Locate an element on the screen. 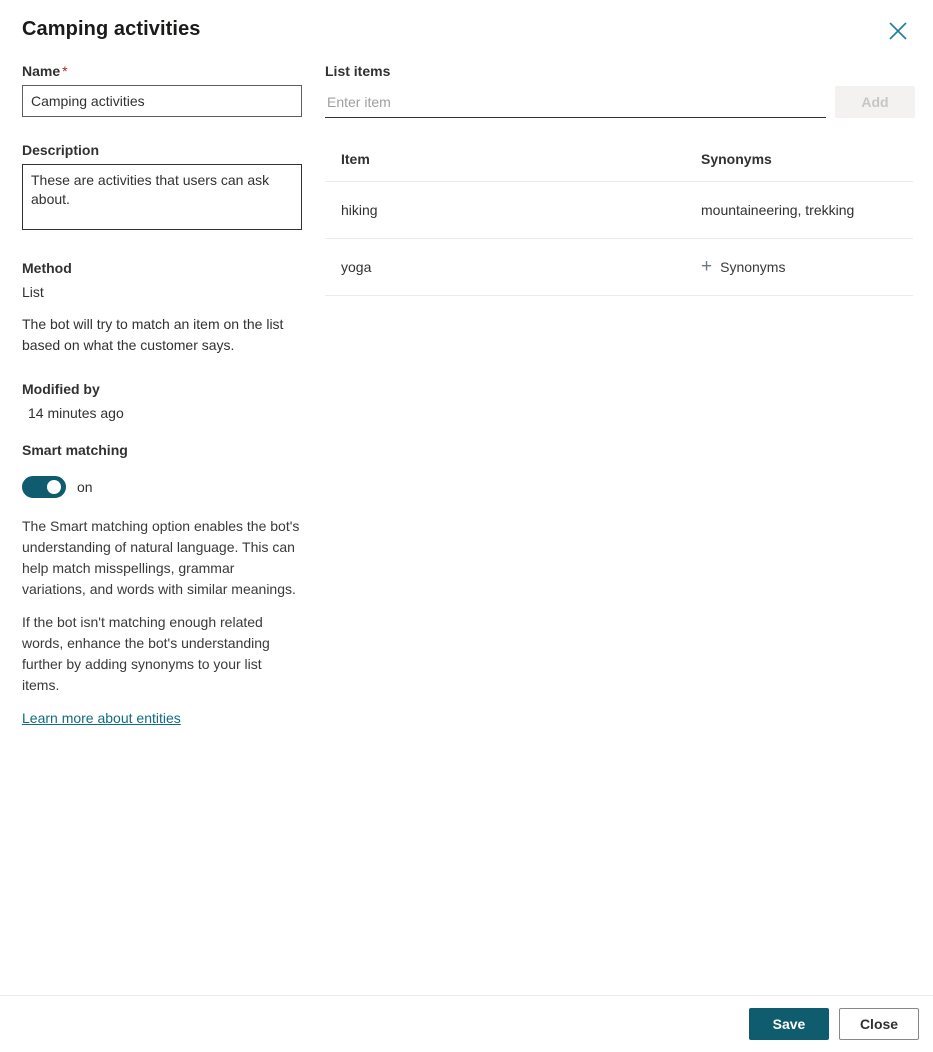 Image resolution: width=933 pixels, height=1052 pixels. panel-footer: Save Close is located at coordinates (466, 1023).